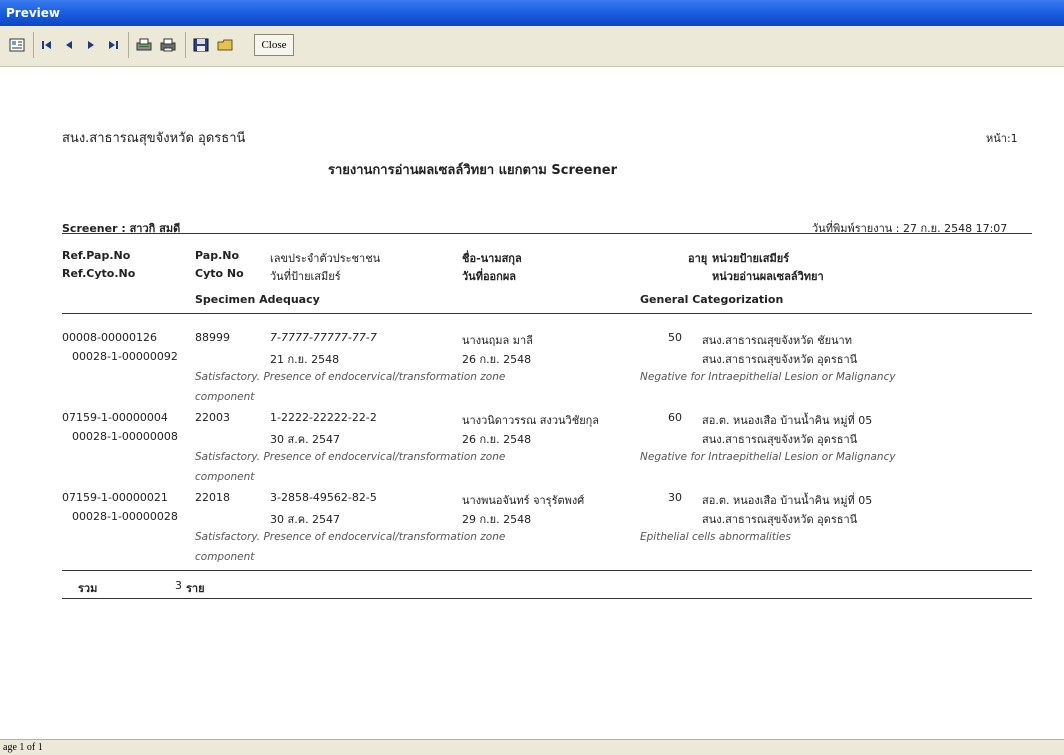  I want to click on cell-ref-cyto: 00028-1-00000028, so click(125, 516).